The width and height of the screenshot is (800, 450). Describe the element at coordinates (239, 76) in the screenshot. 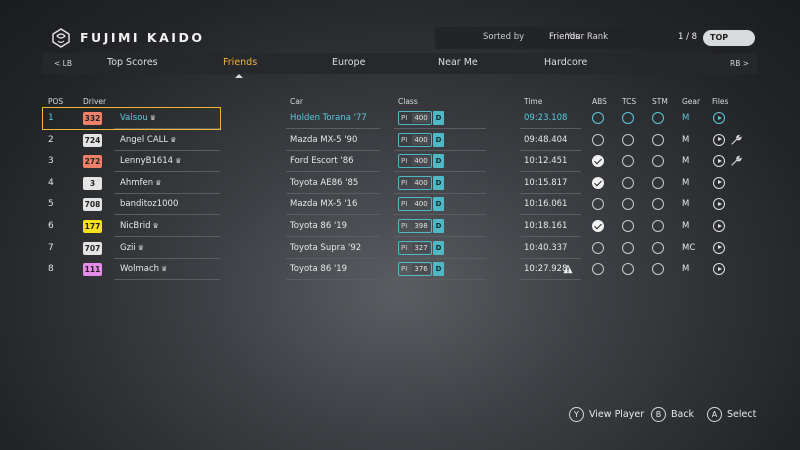

I see `active-tab-indicator` at that location.